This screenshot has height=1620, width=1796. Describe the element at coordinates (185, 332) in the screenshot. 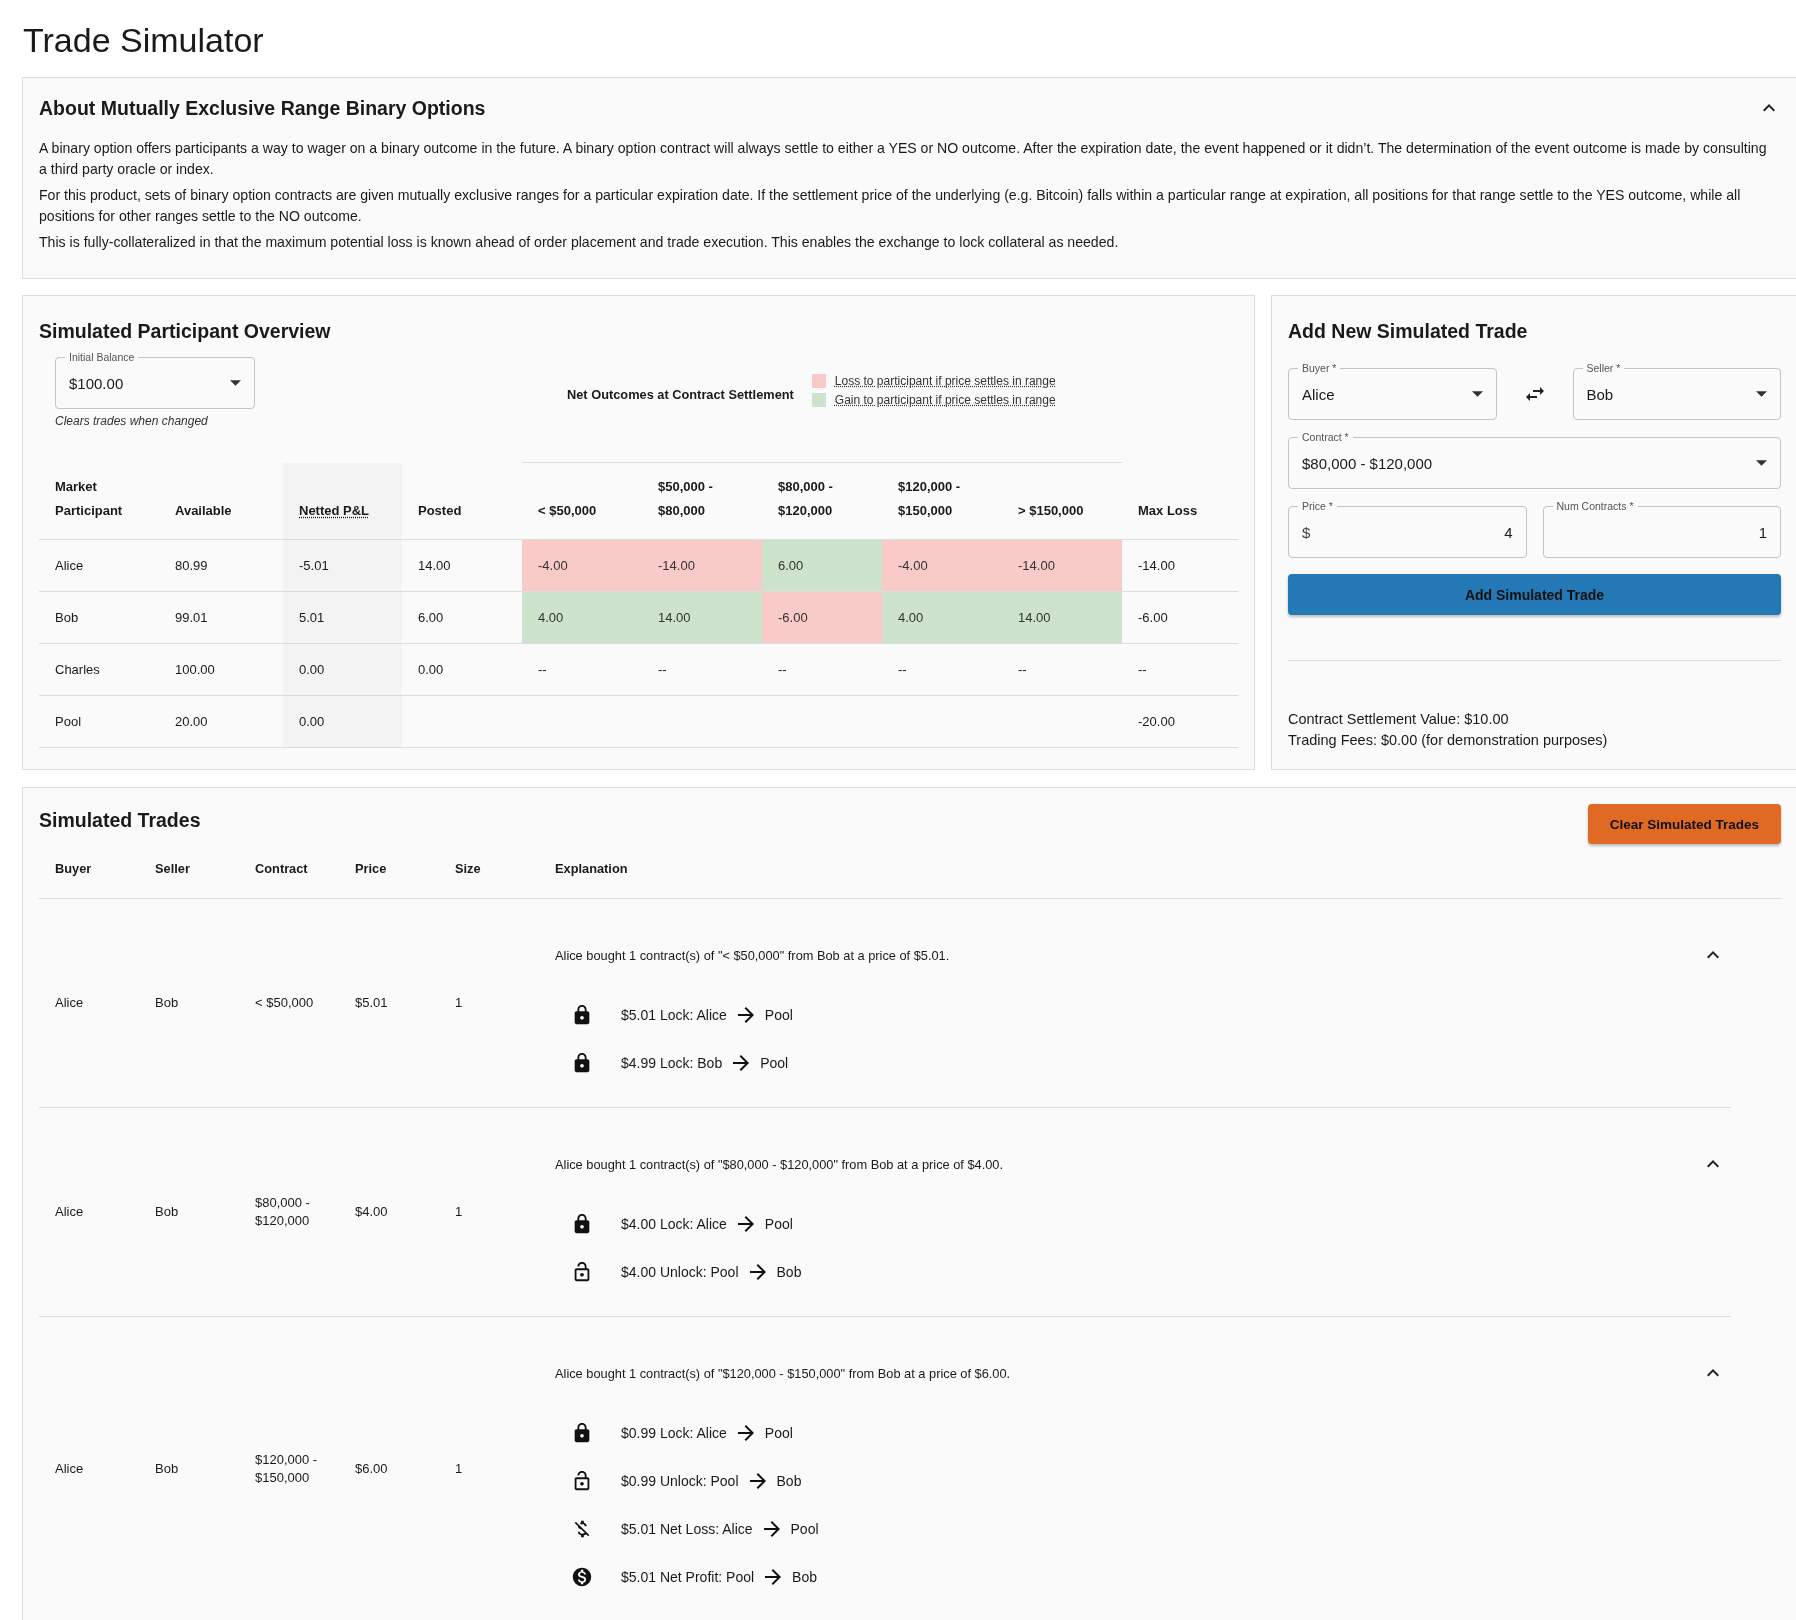

I see `panel-title: Simulated Participant Overview` at that location.